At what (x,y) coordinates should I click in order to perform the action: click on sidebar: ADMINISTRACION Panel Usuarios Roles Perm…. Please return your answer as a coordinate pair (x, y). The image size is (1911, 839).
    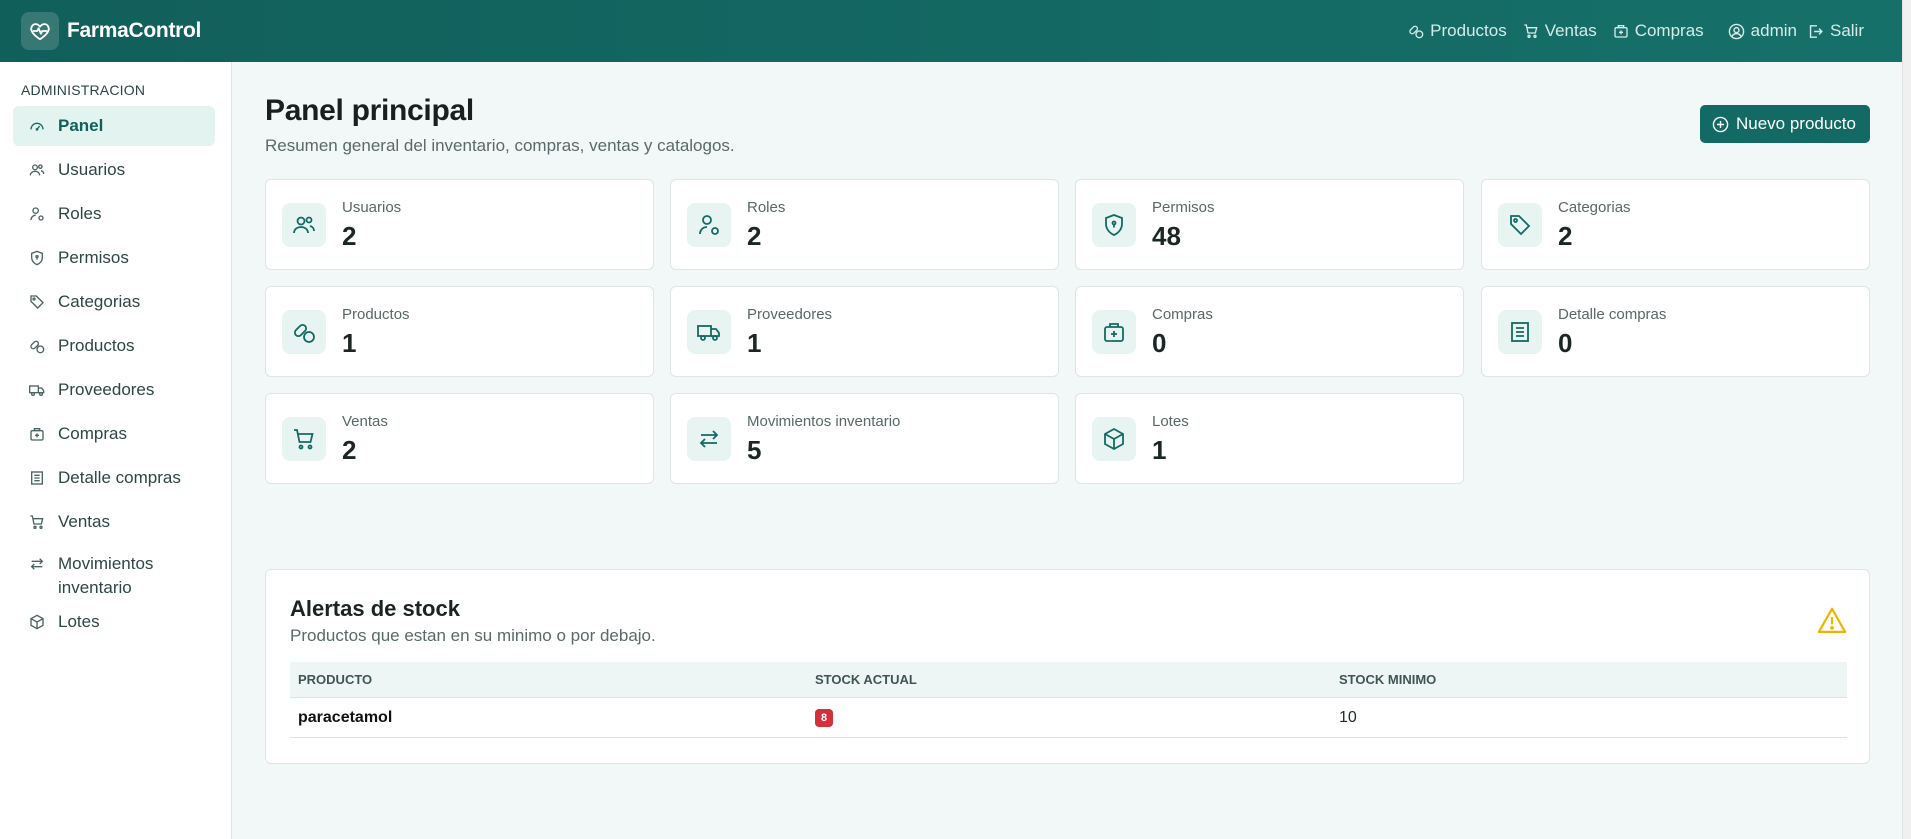
    Looking at the image, I should click on (116, 450).